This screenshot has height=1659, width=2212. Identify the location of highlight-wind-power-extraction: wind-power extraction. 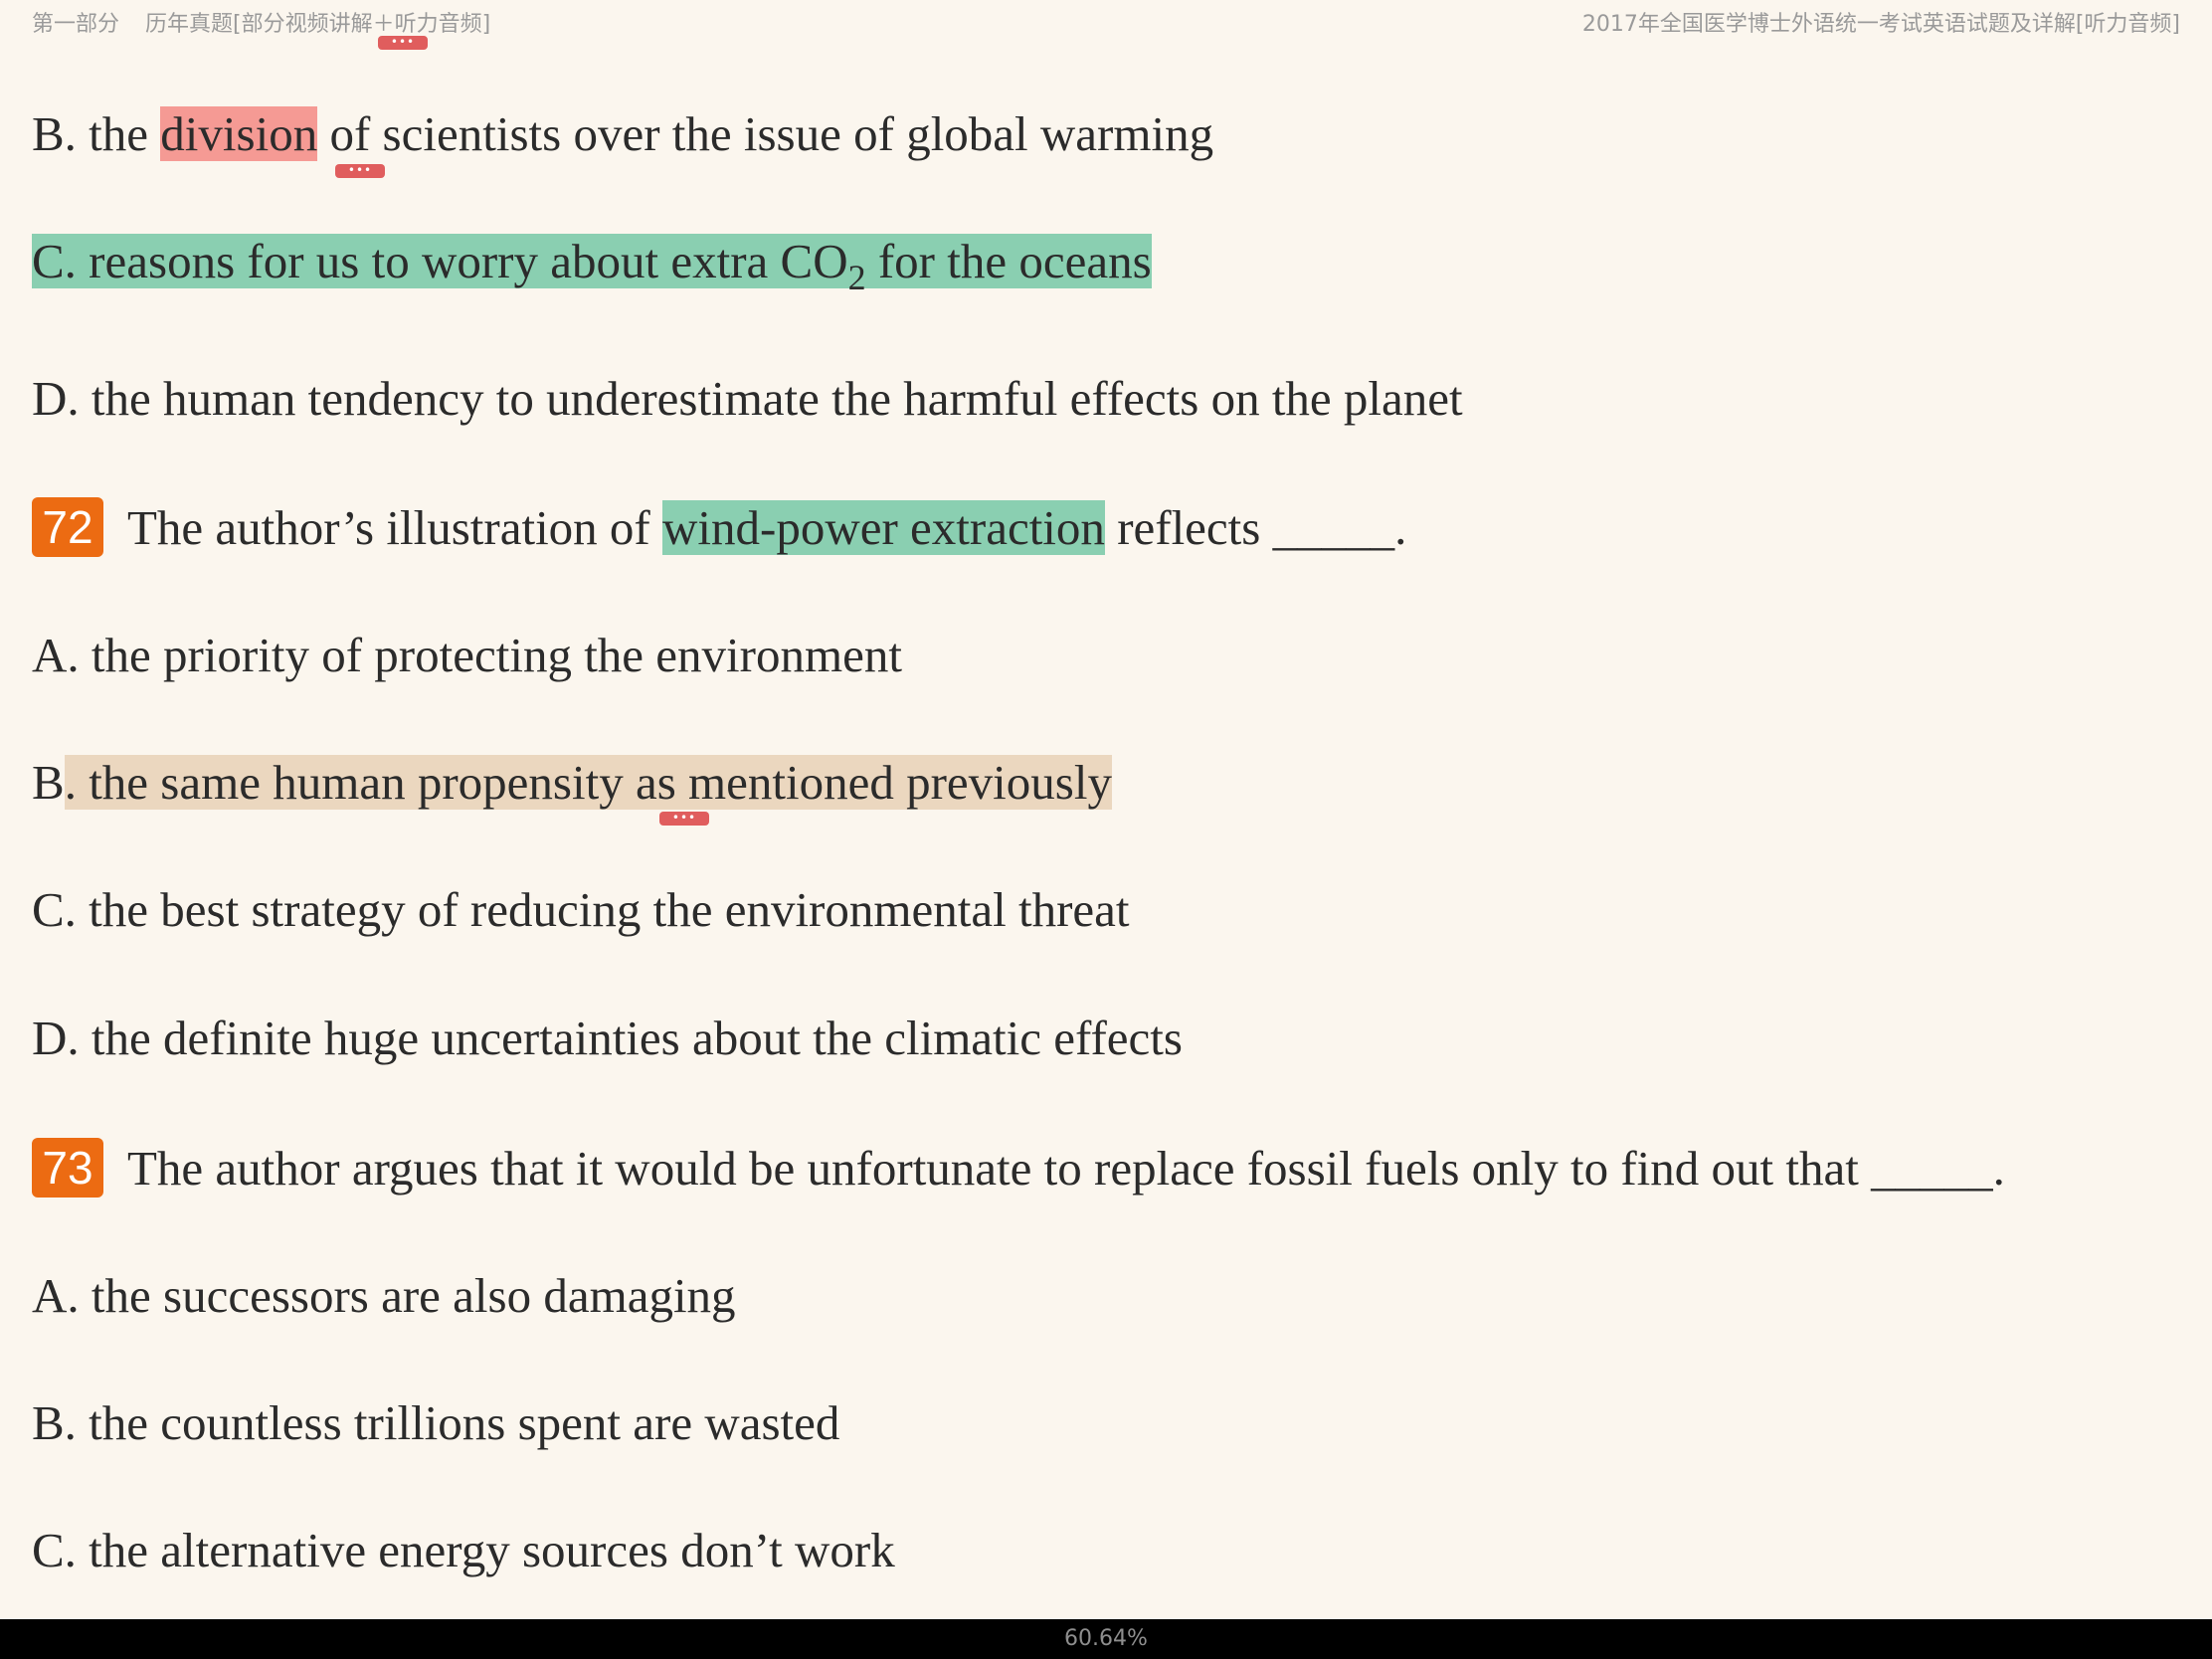
(883, 527).